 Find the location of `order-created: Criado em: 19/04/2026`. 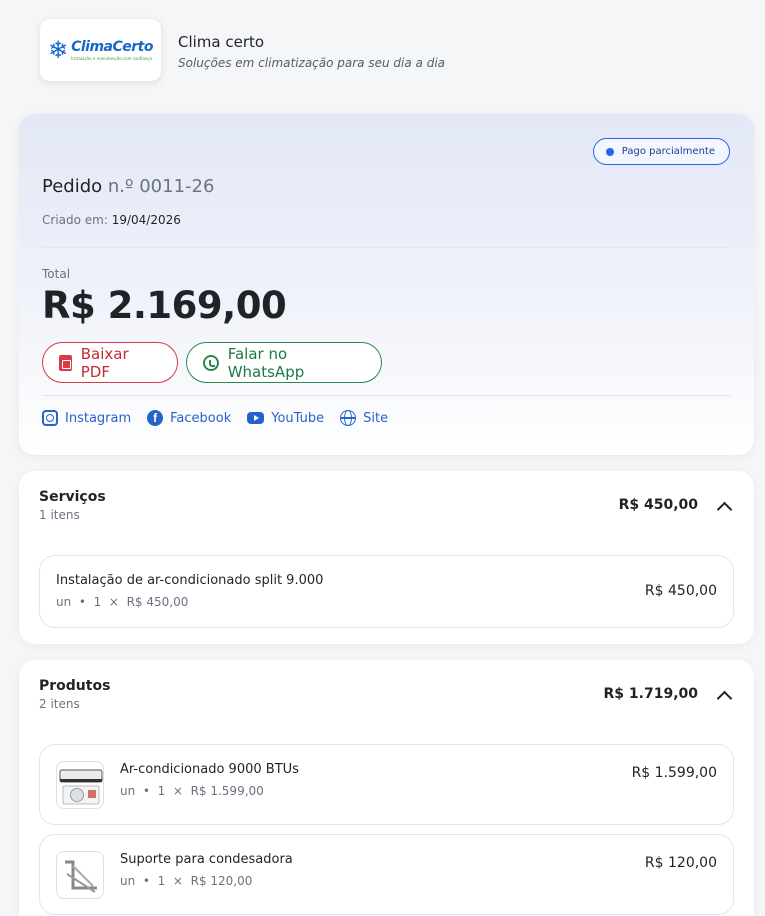

order-created: Criado em: 19/04/2026 is located at coordinates (111, 220).